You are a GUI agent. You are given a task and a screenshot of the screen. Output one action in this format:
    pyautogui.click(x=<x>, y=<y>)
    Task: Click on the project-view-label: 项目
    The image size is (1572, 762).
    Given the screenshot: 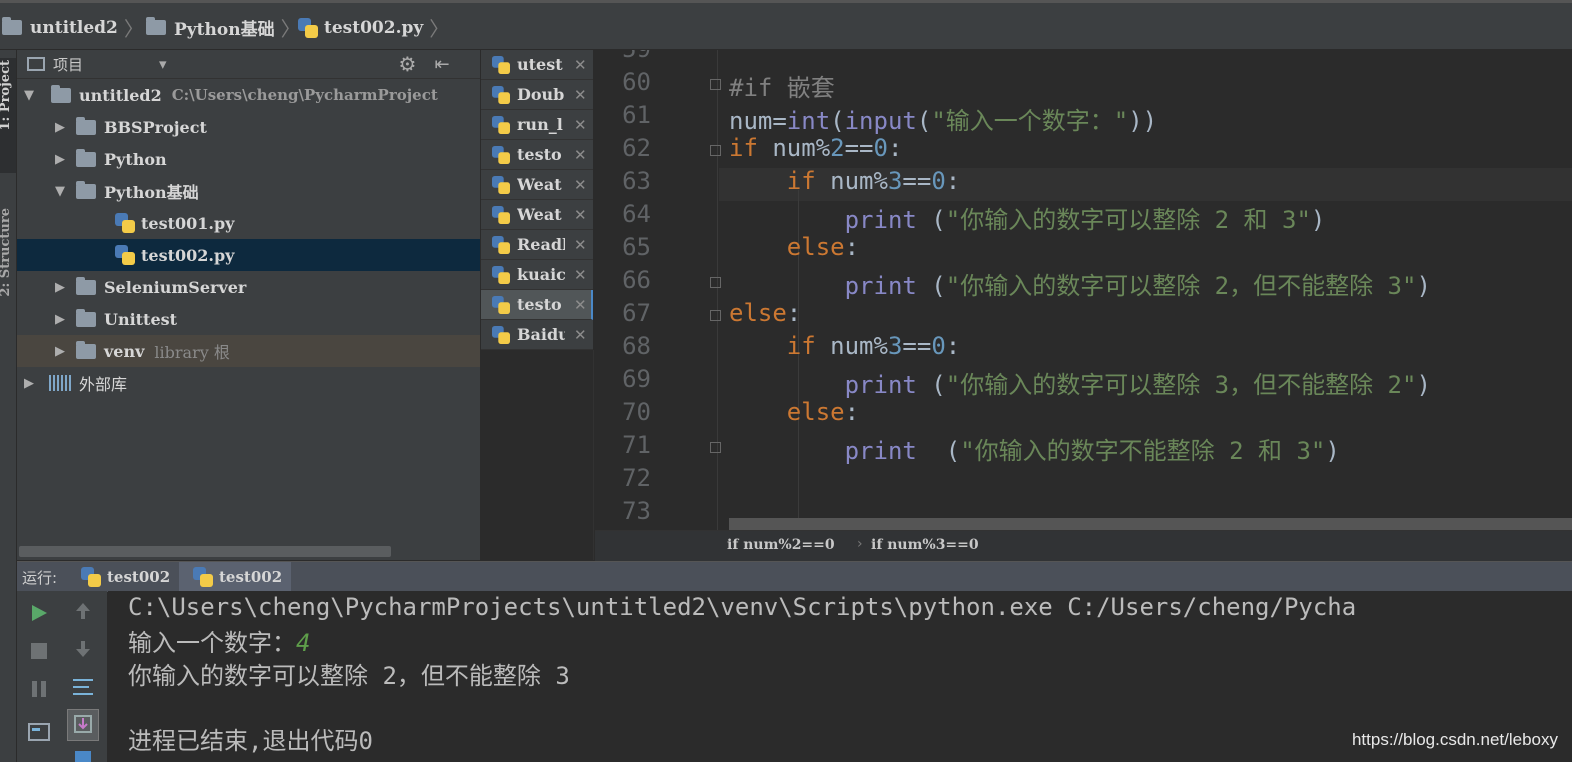 What is the action you would take?
    pyautogui.click(x=68, y=64)
    